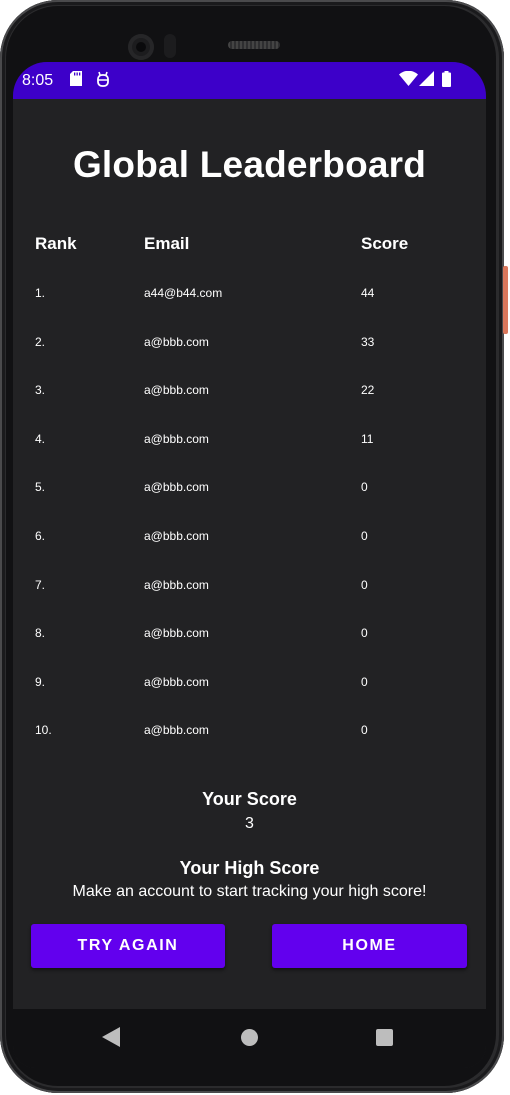  What do you see at coordinates (249, 699) in the screenshot?
I see `table-row: 9. a@bbb.com 0` at bounding box center [249, 699].